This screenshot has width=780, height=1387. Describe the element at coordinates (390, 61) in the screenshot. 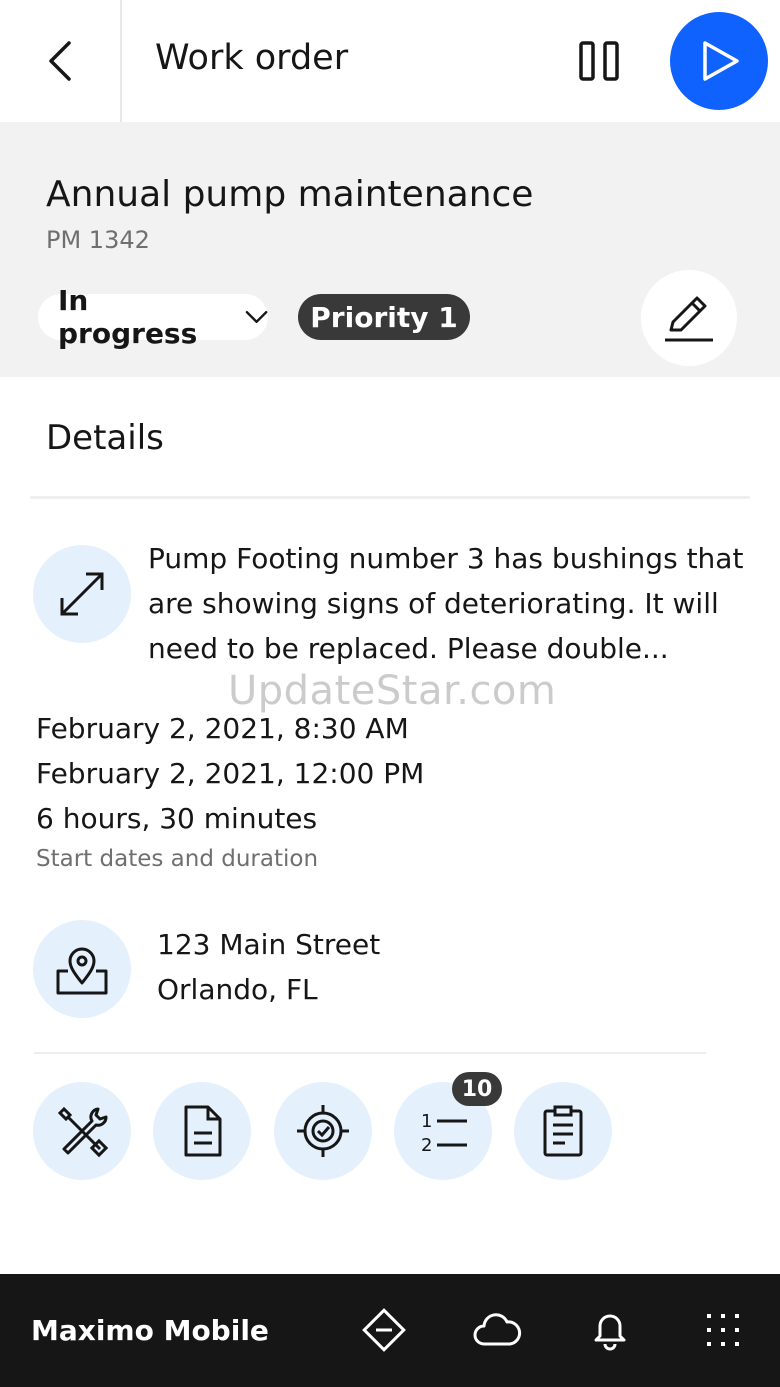

I see `app-header: Work order` at that location.